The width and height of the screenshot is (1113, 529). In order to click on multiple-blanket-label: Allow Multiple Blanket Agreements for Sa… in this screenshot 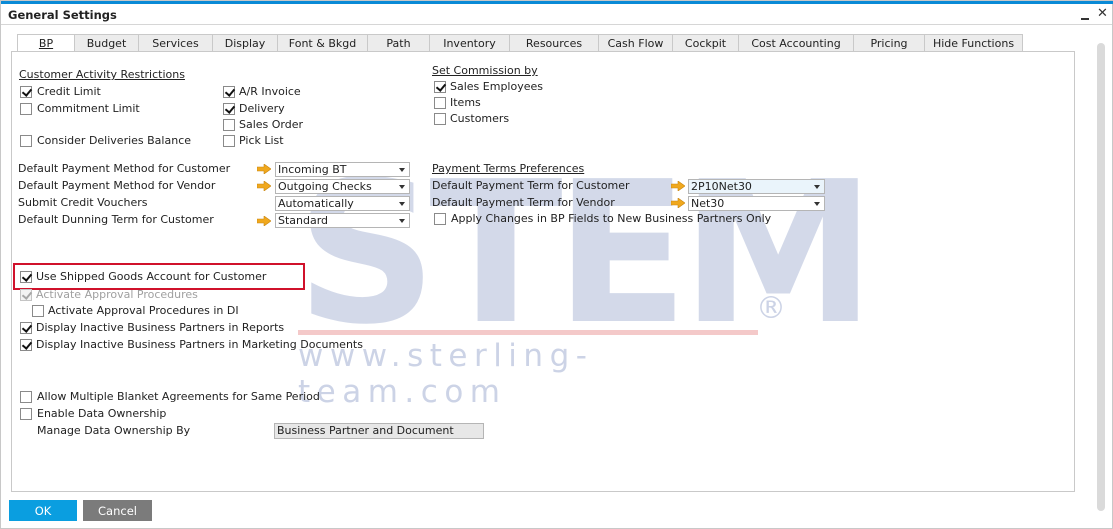, I will do `click(178, 396)`.